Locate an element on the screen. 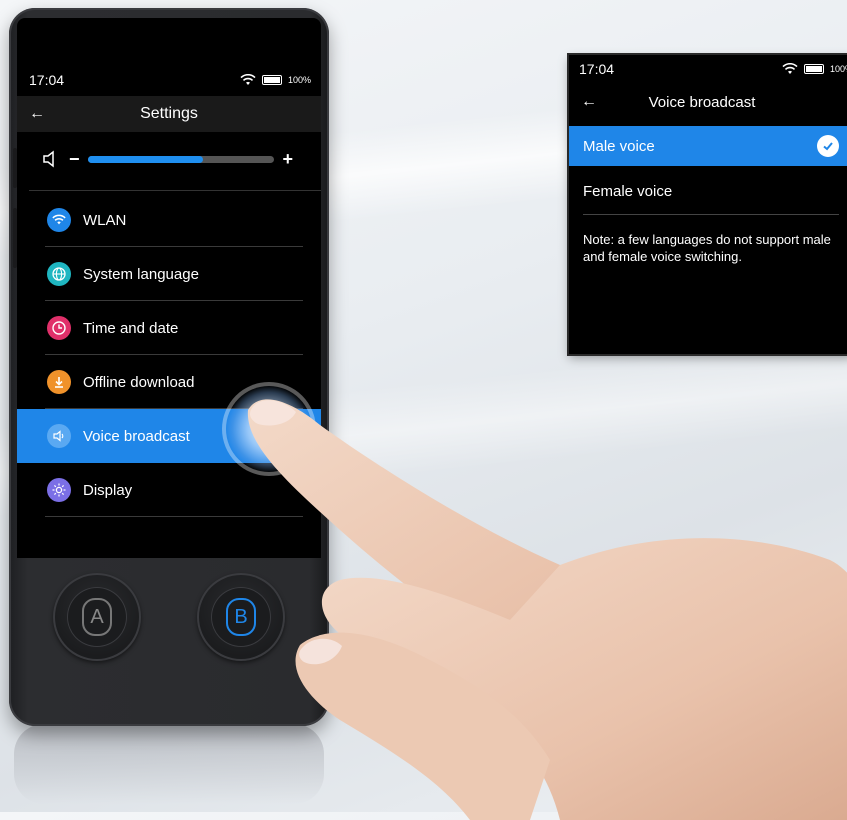 This screenshot has height=820, width=847. button-a-label: A is located at coordinates (97, 617).